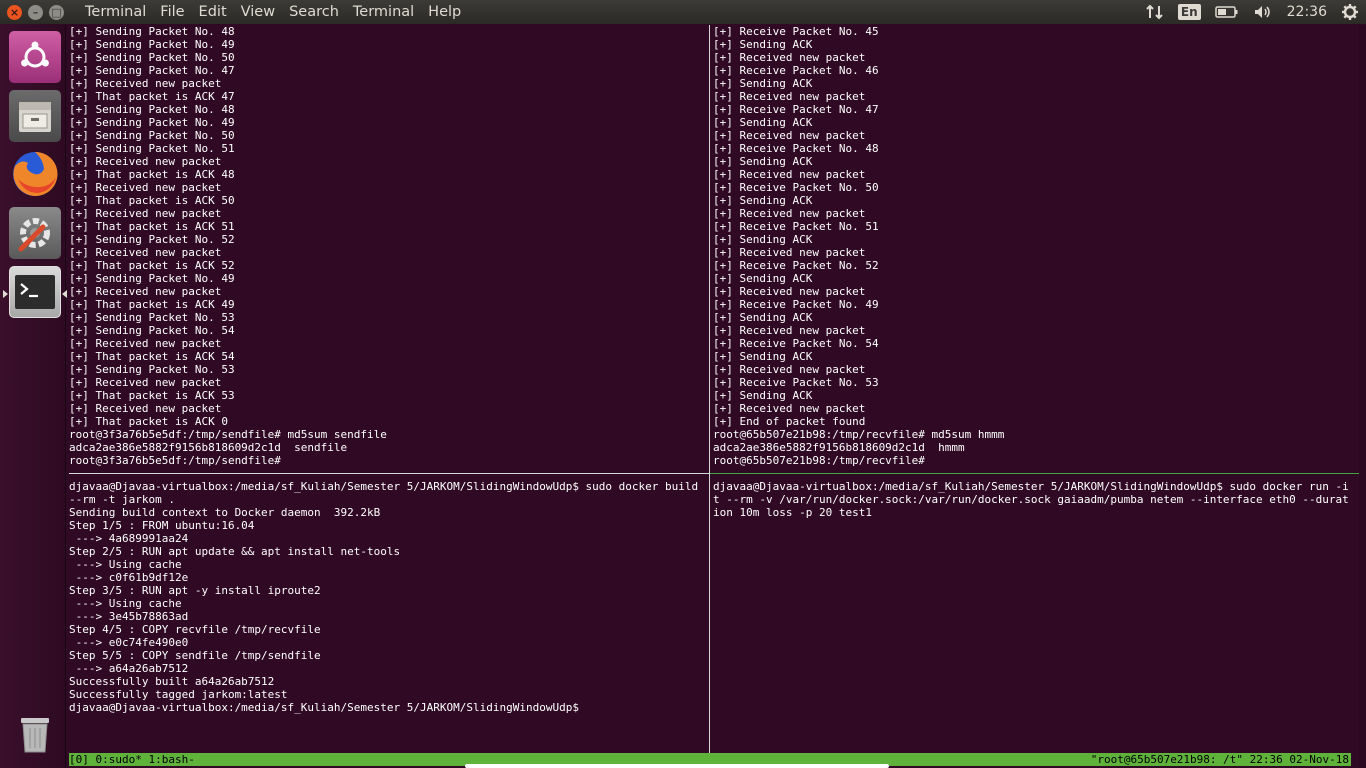 This screenshot has height=768, width=1366. Describe the element at coordinates (258, 12) in the screenshot. I see `menu-view: View` at that location.